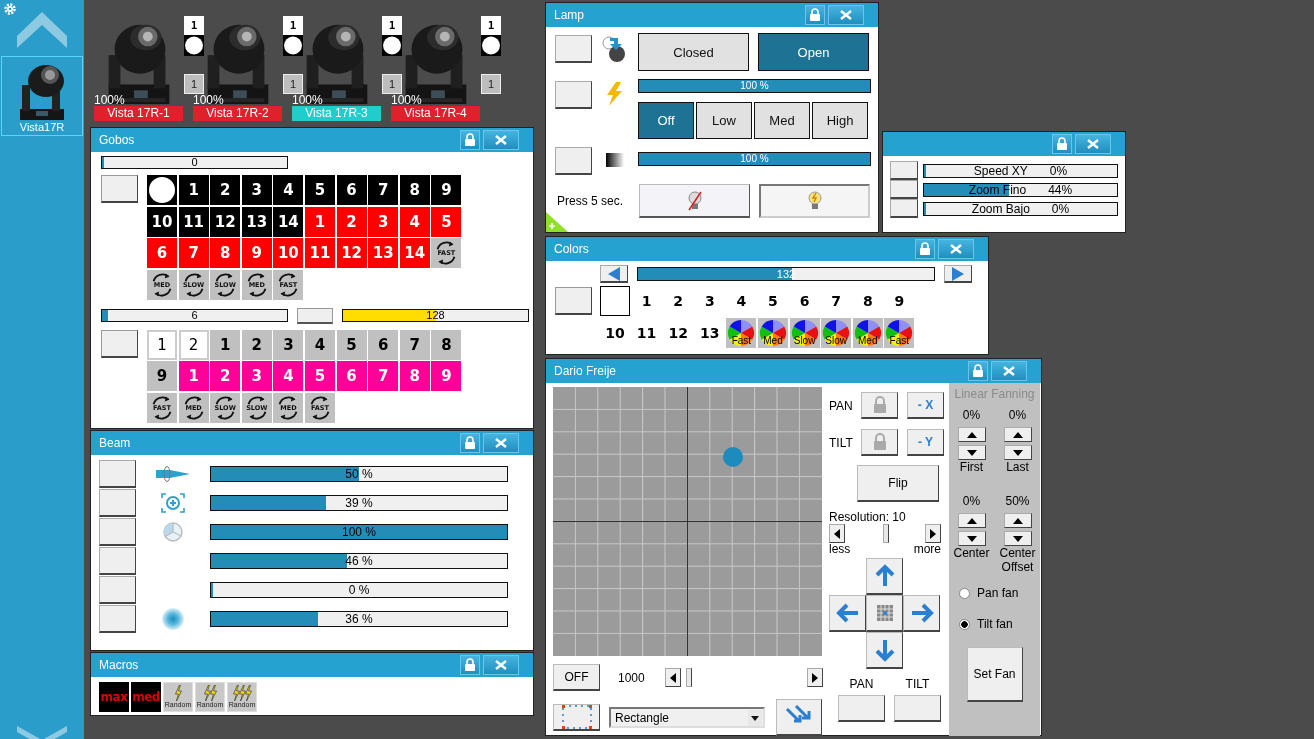 The height and width of the screenshot is (739, 1314). I want to click on level-bar: Speed XY 0%, so click(1020, 170).